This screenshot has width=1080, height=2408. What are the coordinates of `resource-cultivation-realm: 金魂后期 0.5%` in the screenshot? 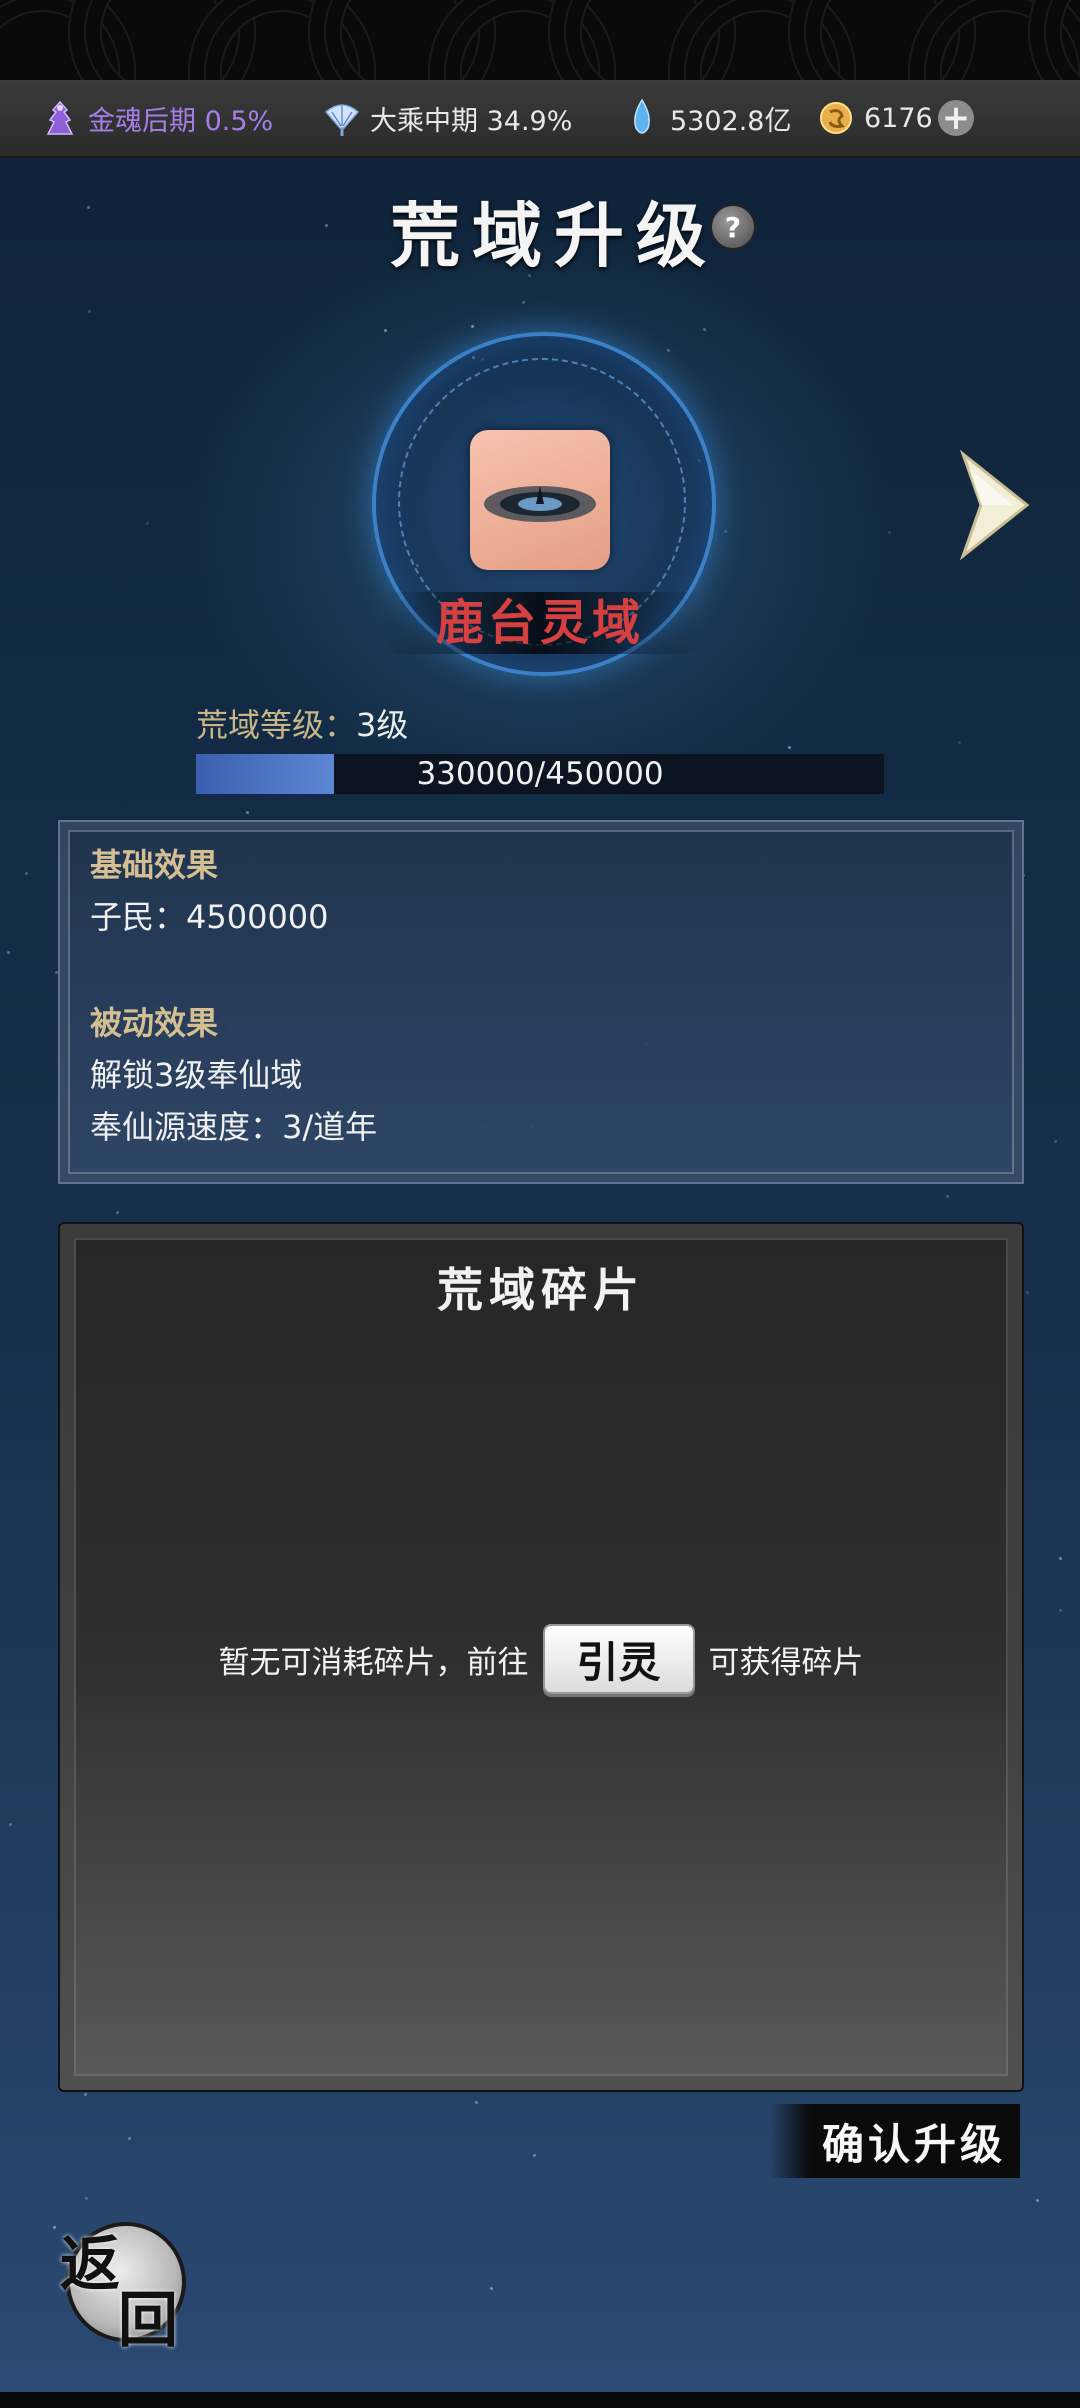 It's located at (156, 118).